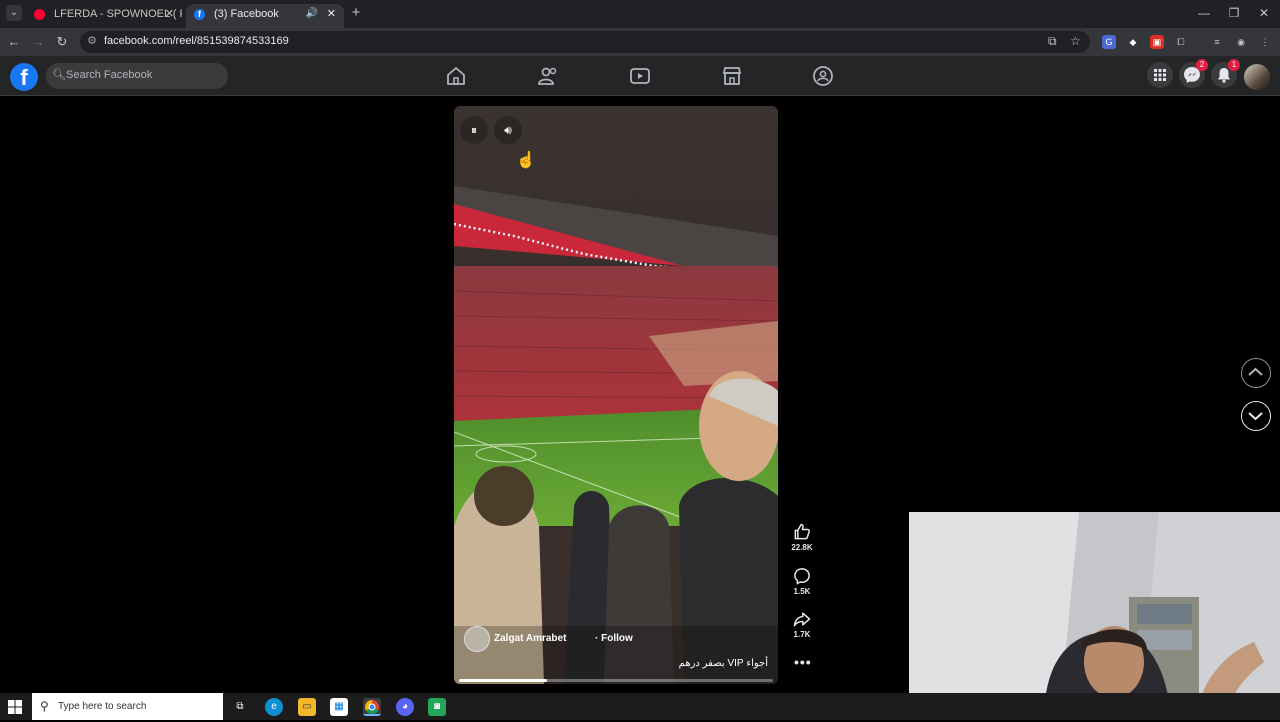  What do you see at coordinates (15, 707) in the screenshot?
I see `windows-start-icon` at bounding box center [15, 707].